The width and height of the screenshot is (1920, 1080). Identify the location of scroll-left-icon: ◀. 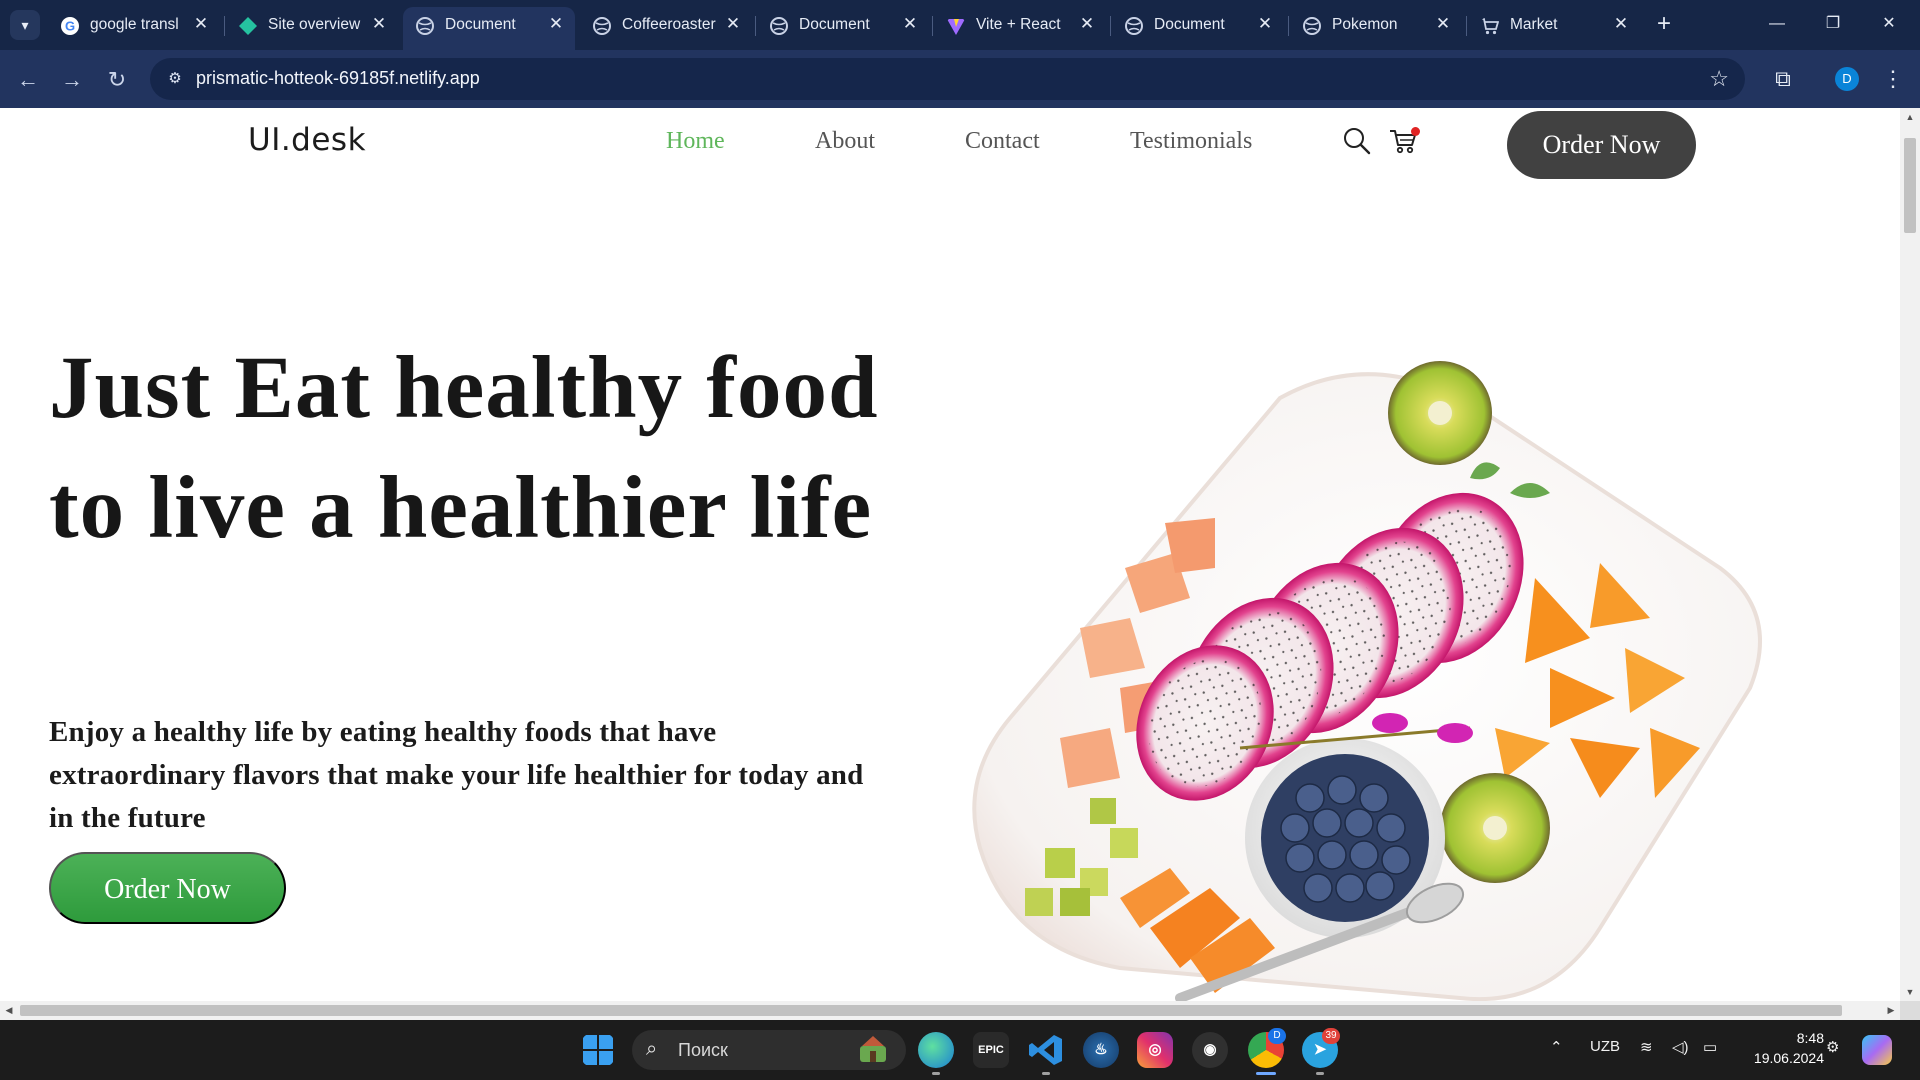
(9, 1010).